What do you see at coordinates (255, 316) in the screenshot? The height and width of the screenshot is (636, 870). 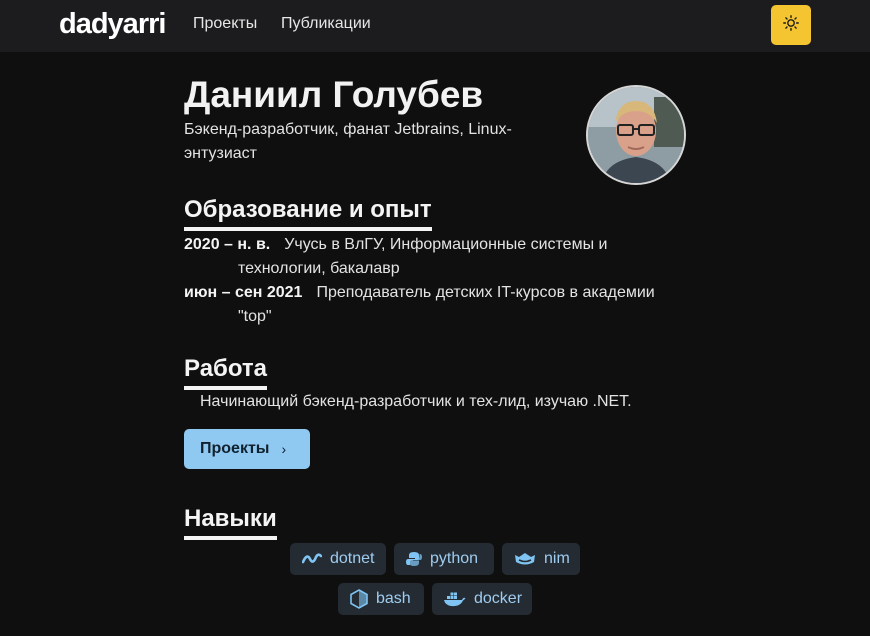 I see `education-desc-line2: "top"` at bounding box center [255, 316].